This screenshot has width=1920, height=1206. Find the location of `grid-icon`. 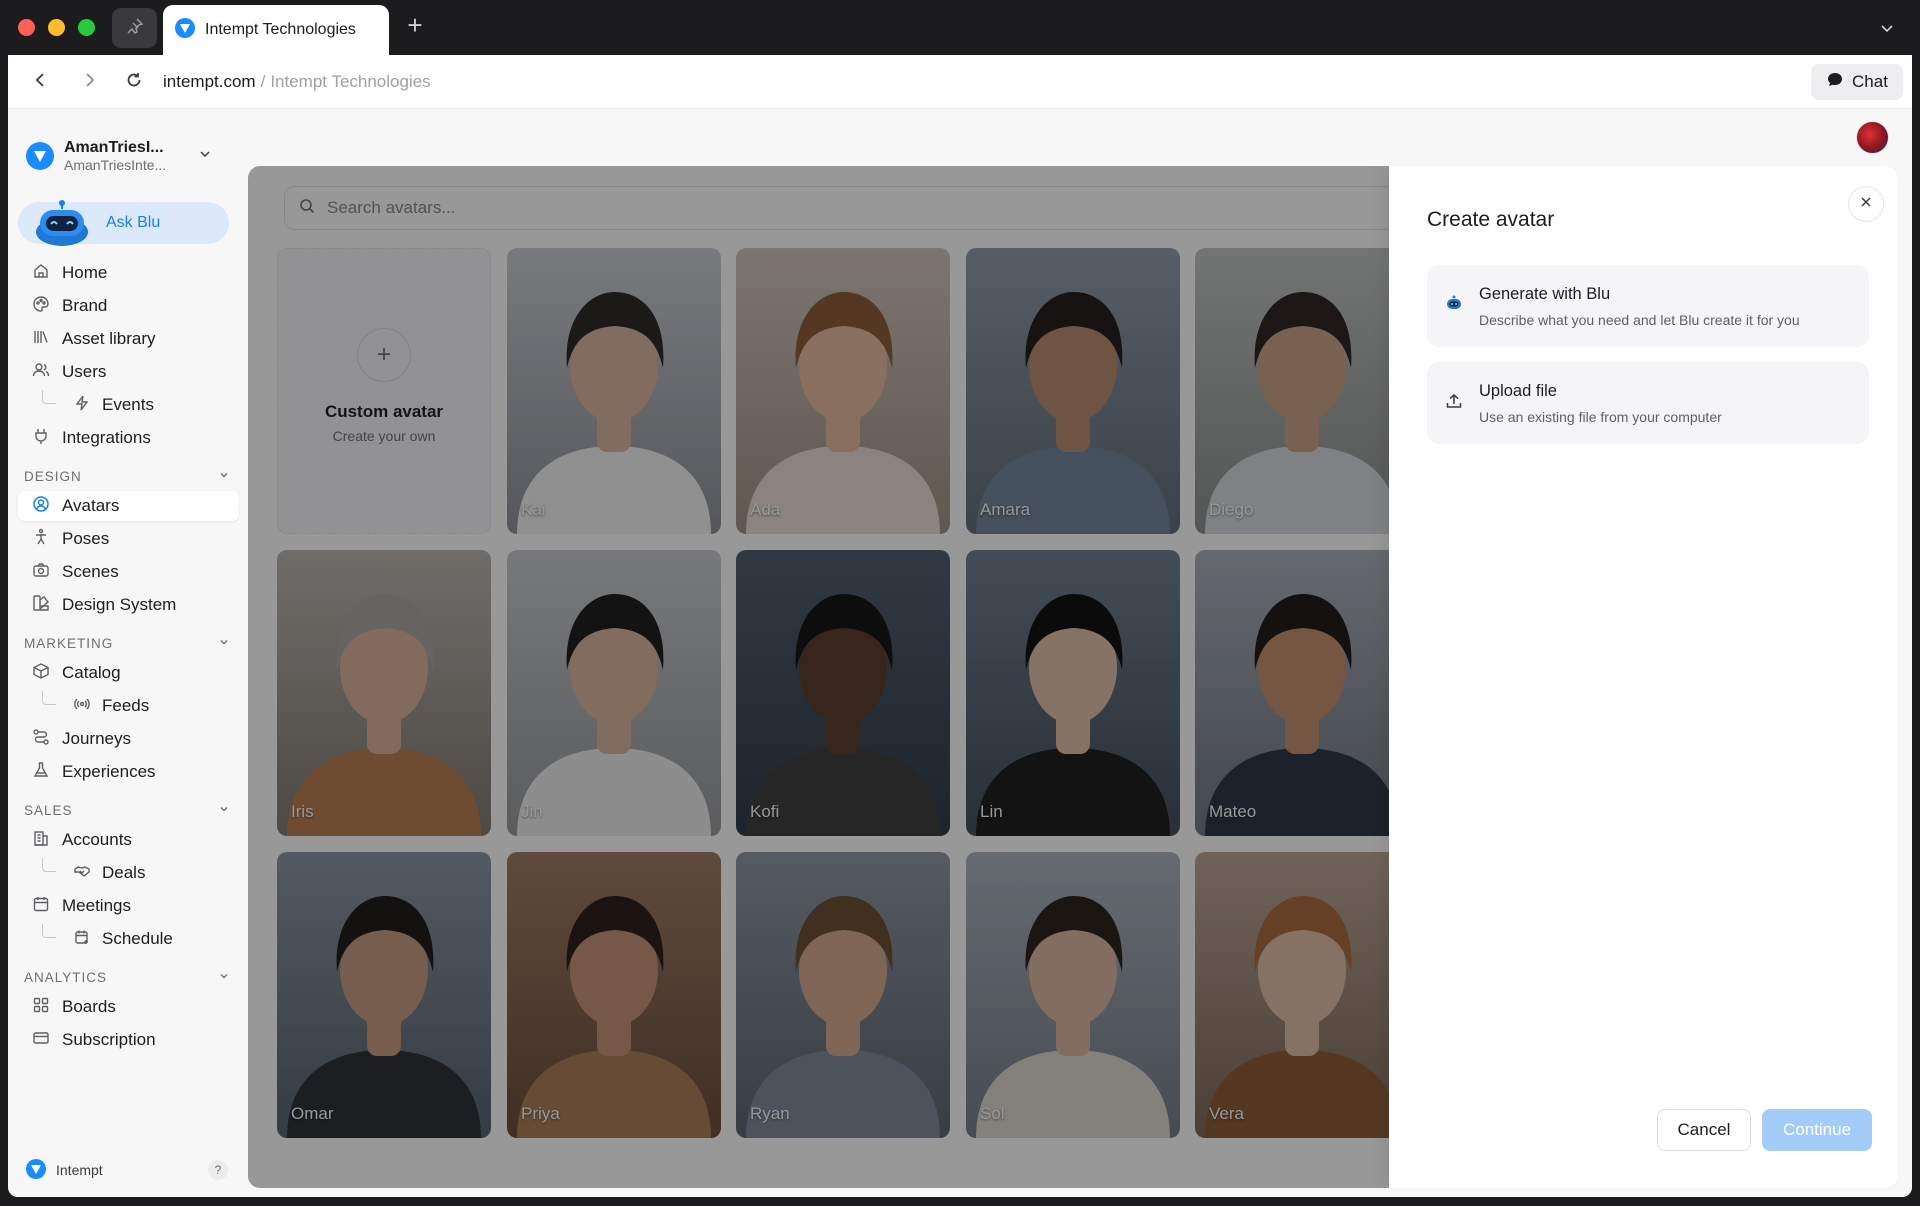

grid-icon is located at coordinates (41, 1007).